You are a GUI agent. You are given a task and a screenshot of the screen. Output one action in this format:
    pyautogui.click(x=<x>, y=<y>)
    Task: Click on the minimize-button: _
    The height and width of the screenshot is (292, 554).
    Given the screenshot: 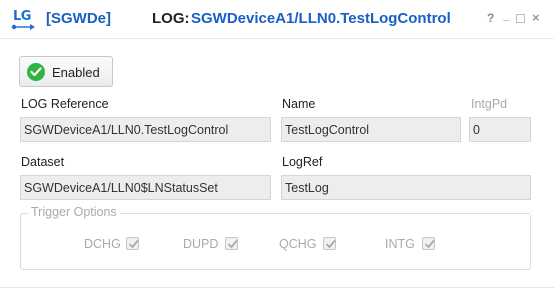 What is the action you would take?
    pyautogui.click(x=506, y=15)
    